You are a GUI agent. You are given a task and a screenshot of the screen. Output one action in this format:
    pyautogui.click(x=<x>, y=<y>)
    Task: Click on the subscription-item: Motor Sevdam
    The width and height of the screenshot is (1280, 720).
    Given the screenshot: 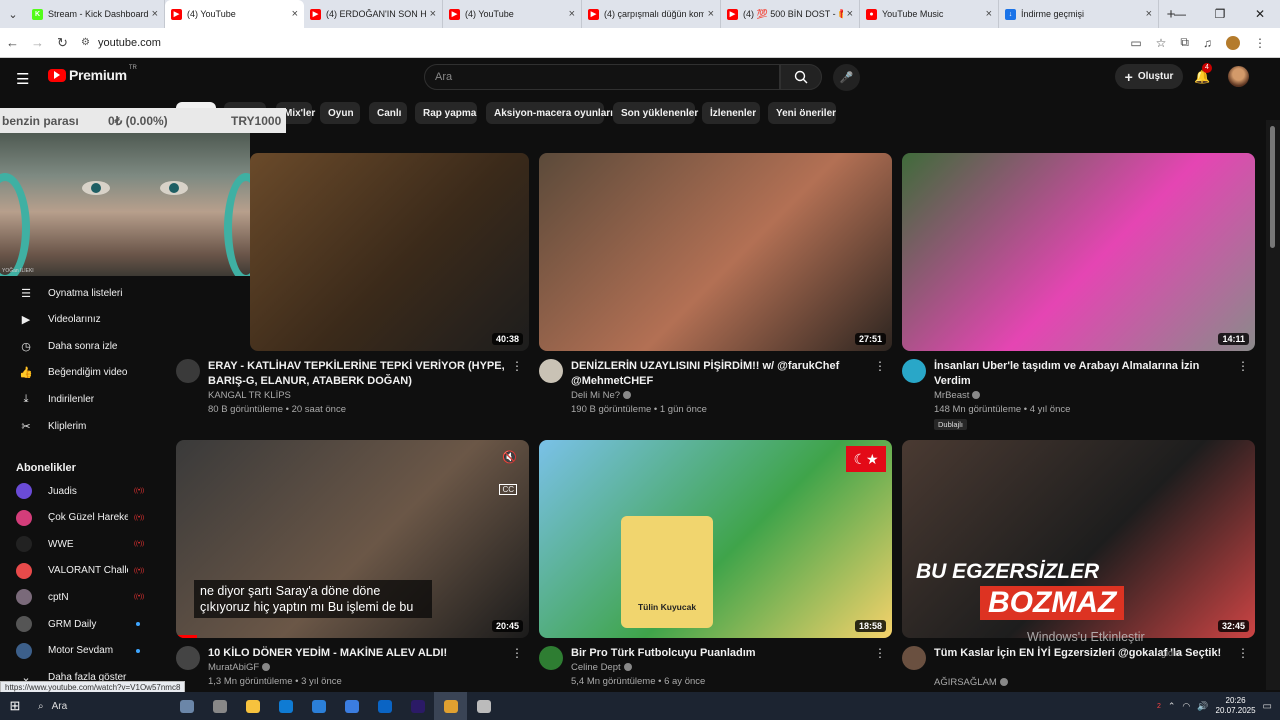 What is the action you would take?
    pyautogui.click(x=80, y=651)
    